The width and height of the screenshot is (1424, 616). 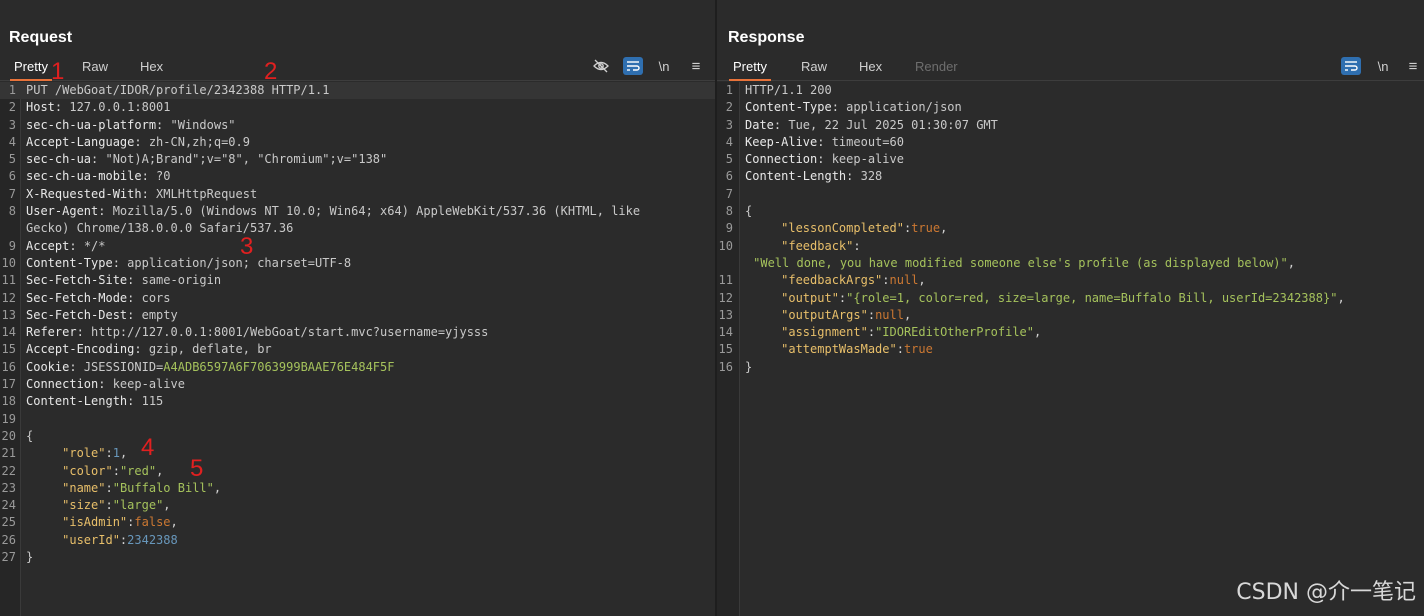 What do you see at coordinates (138, 141) in the screenshot?
I see `line-content: Accept-Language: zh-CN,zh;q=0.9` at bounding box center [138, 141].